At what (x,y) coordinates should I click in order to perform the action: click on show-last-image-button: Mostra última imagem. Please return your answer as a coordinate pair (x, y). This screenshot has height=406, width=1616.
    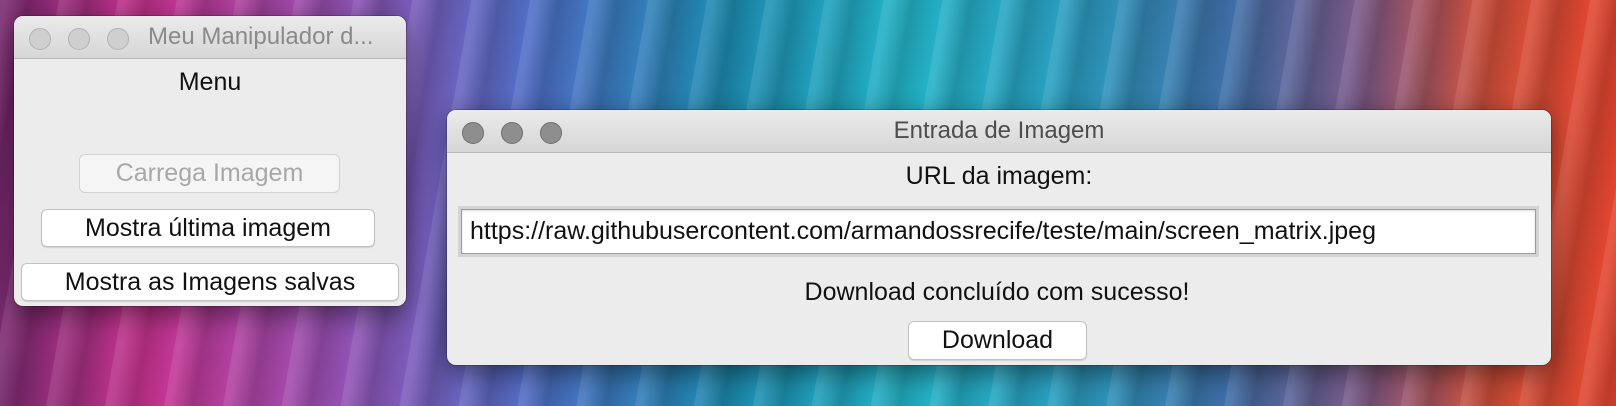
    Looking at the image, I should click on (208, 228).